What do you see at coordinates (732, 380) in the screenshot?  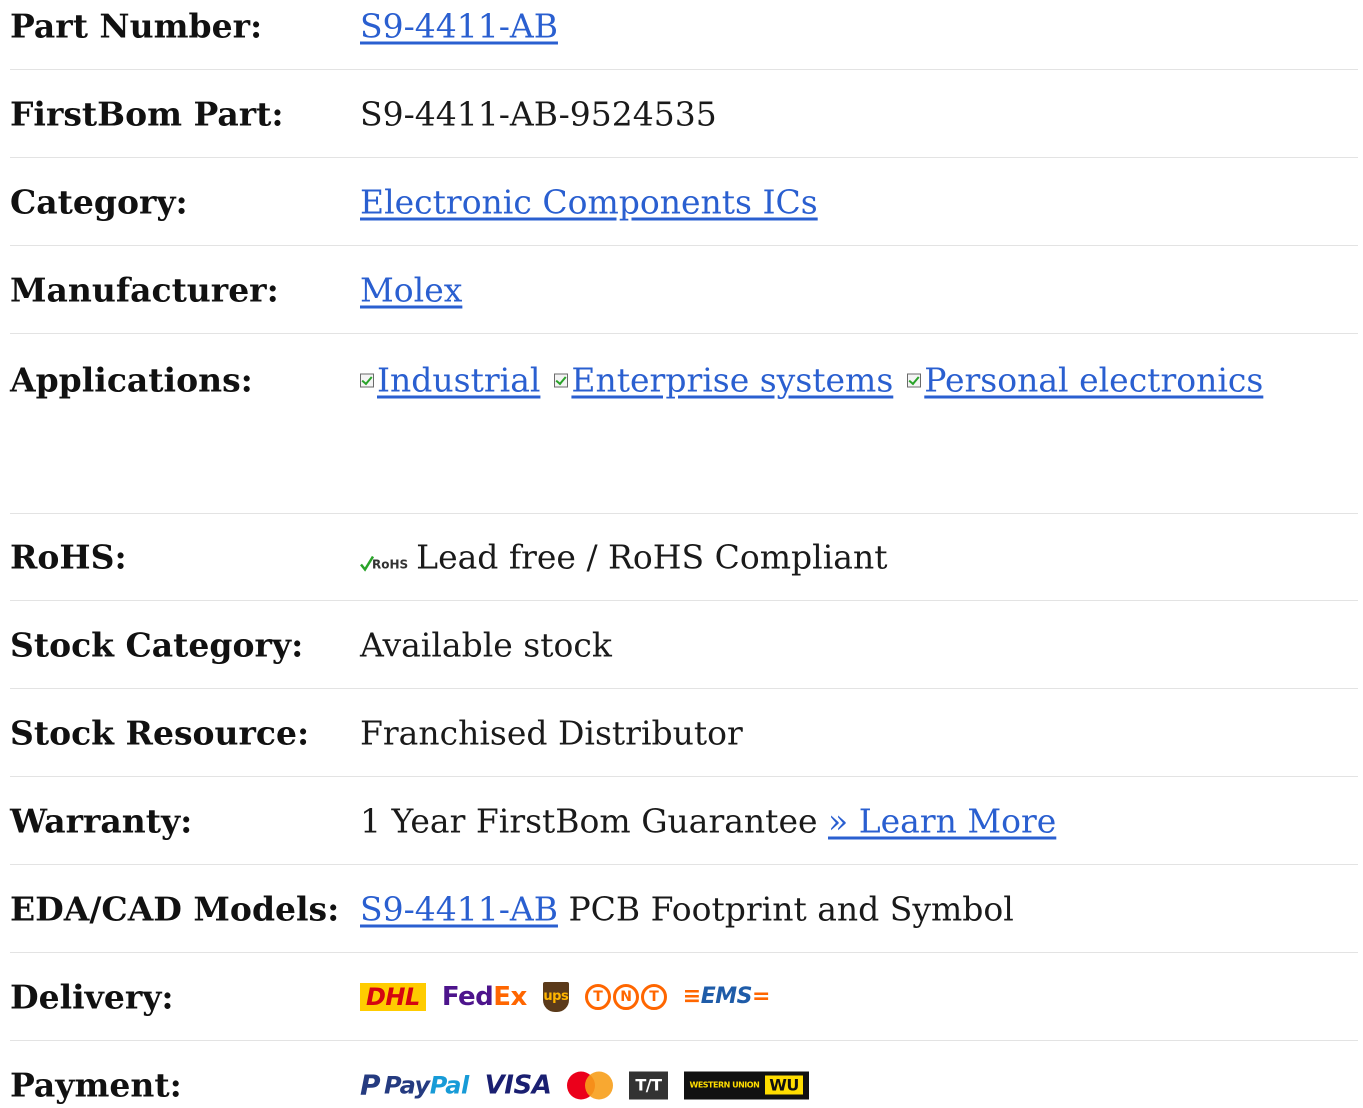 I see `application-enterprise-link: Enterprise systems` at bounding box center [732, 380].